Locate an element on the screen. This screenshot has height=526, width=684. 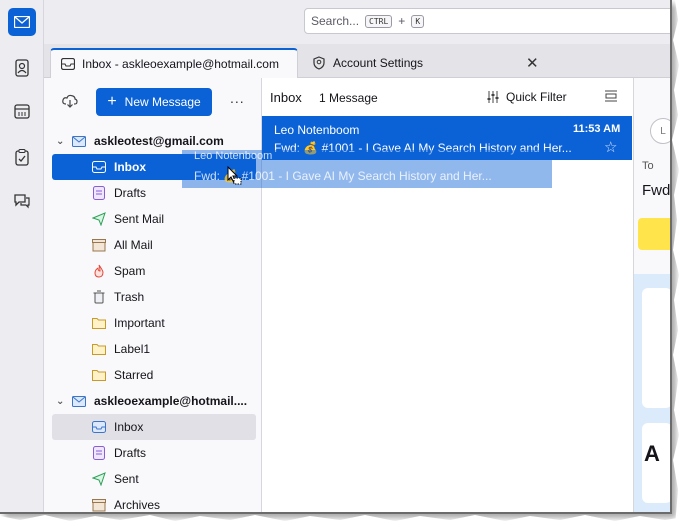
mail-space-button is located at coordinates (22, 22).